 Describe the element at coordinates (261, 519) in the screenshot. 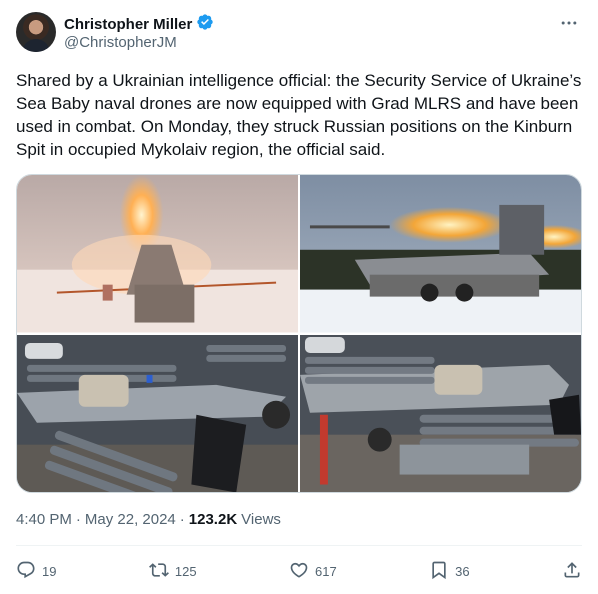

I see `views-label: Views` at that location.